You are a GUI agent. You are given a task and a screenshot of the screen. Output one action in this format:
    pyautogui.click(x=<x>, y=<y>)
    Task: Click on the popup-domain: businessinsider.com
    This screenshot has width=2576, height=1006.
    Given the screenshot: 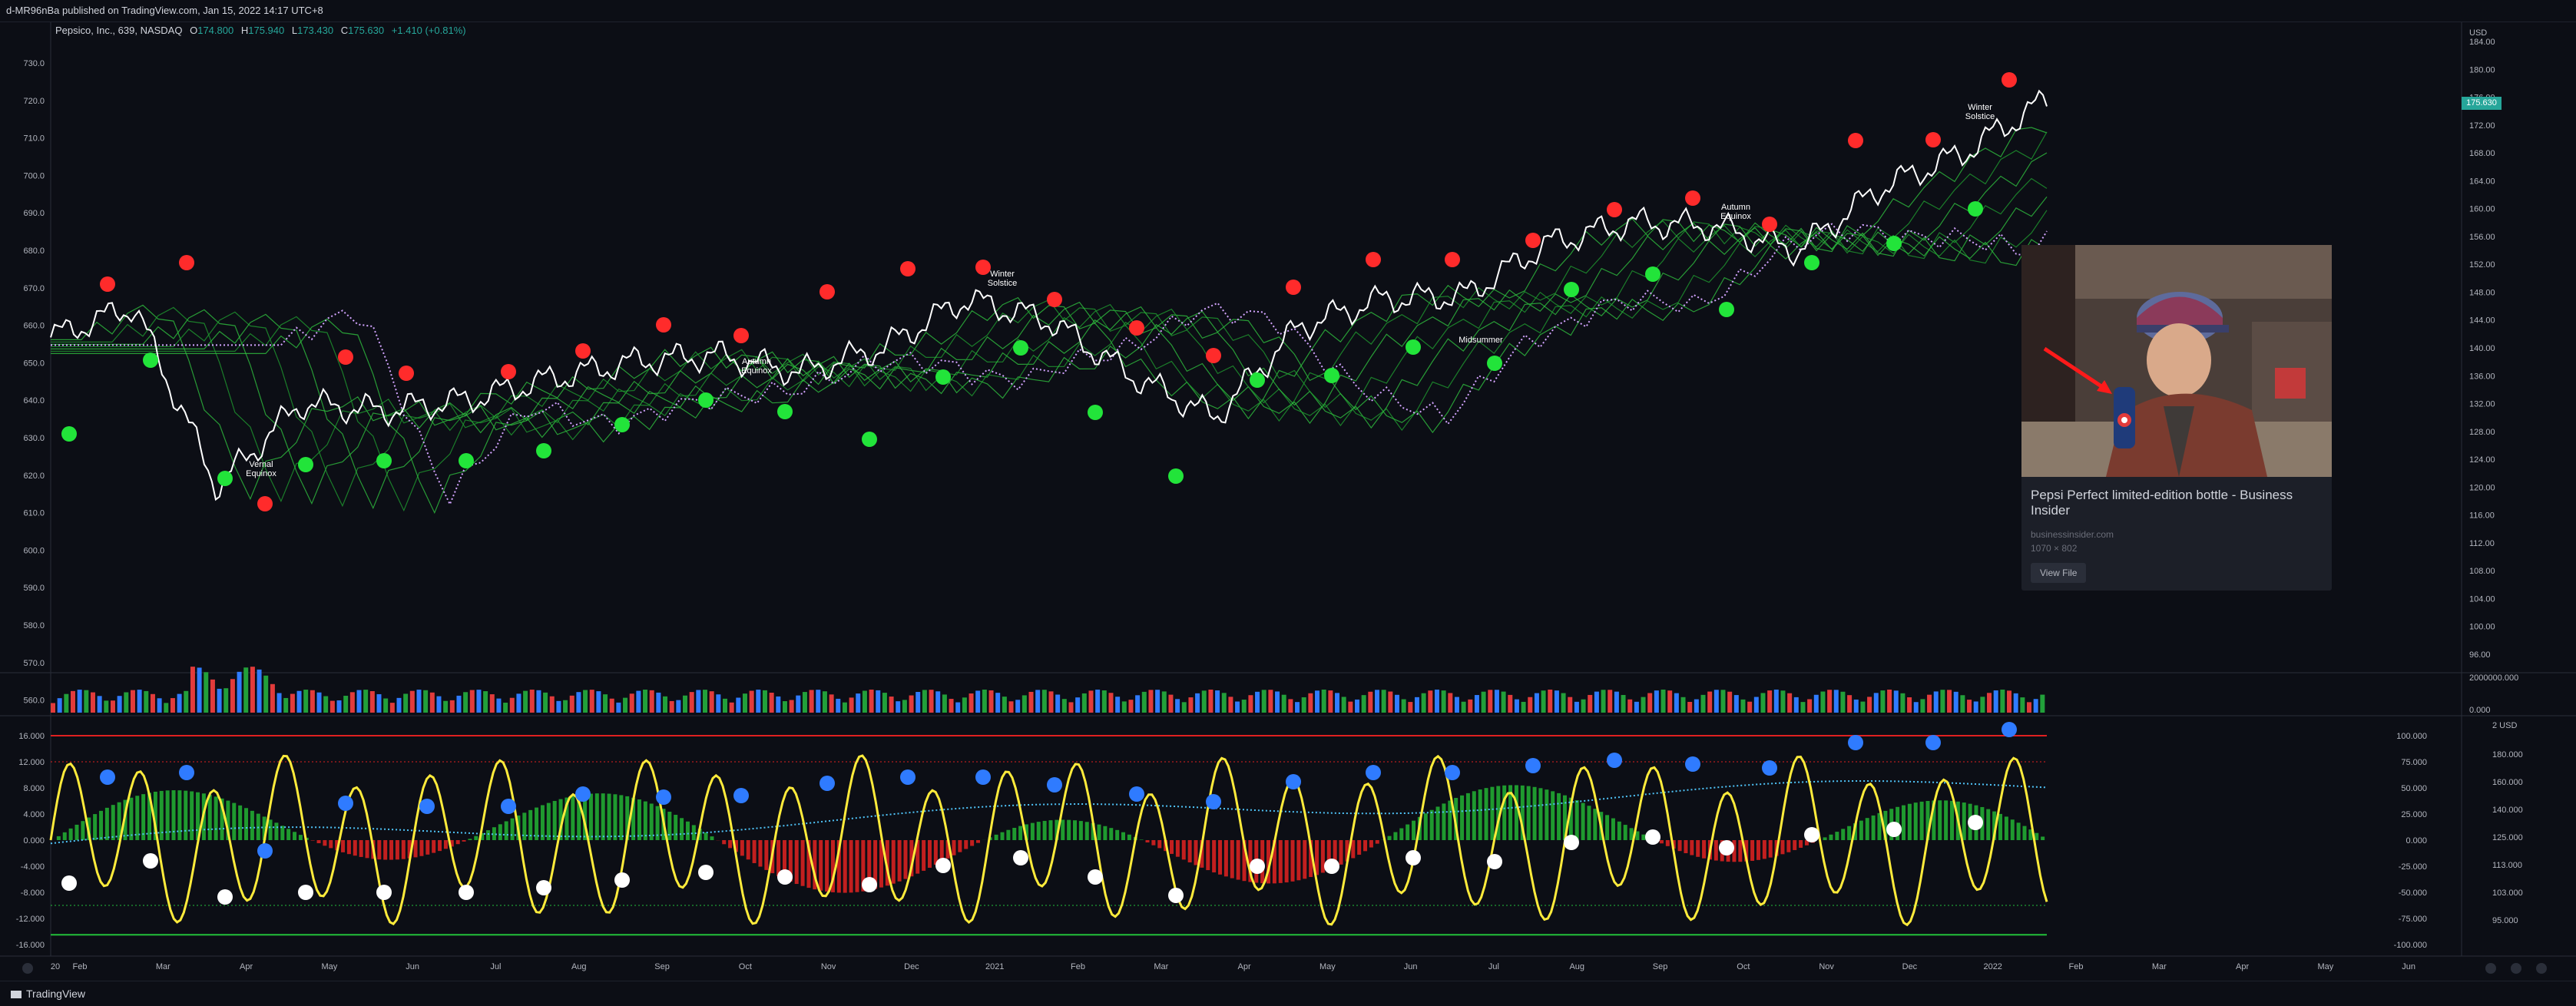 What is the action you would take?
    pyautogui.click(x=2176, y=531)
    